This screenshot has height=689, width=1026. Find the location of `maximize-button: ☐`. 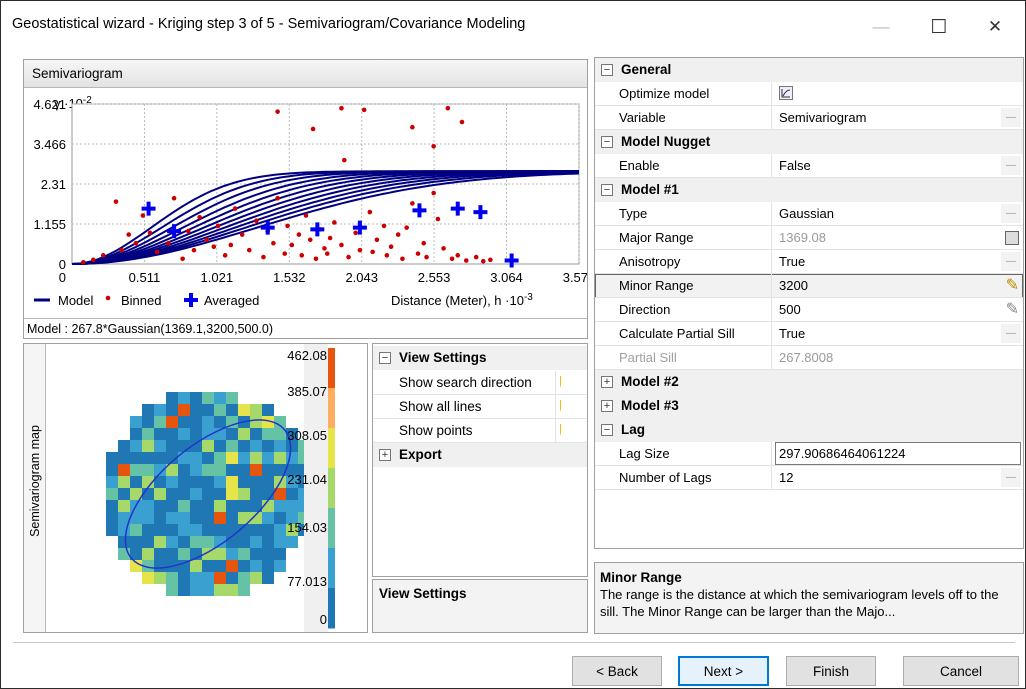

maximize-button: ☐ is located at coordinates (939, 27).